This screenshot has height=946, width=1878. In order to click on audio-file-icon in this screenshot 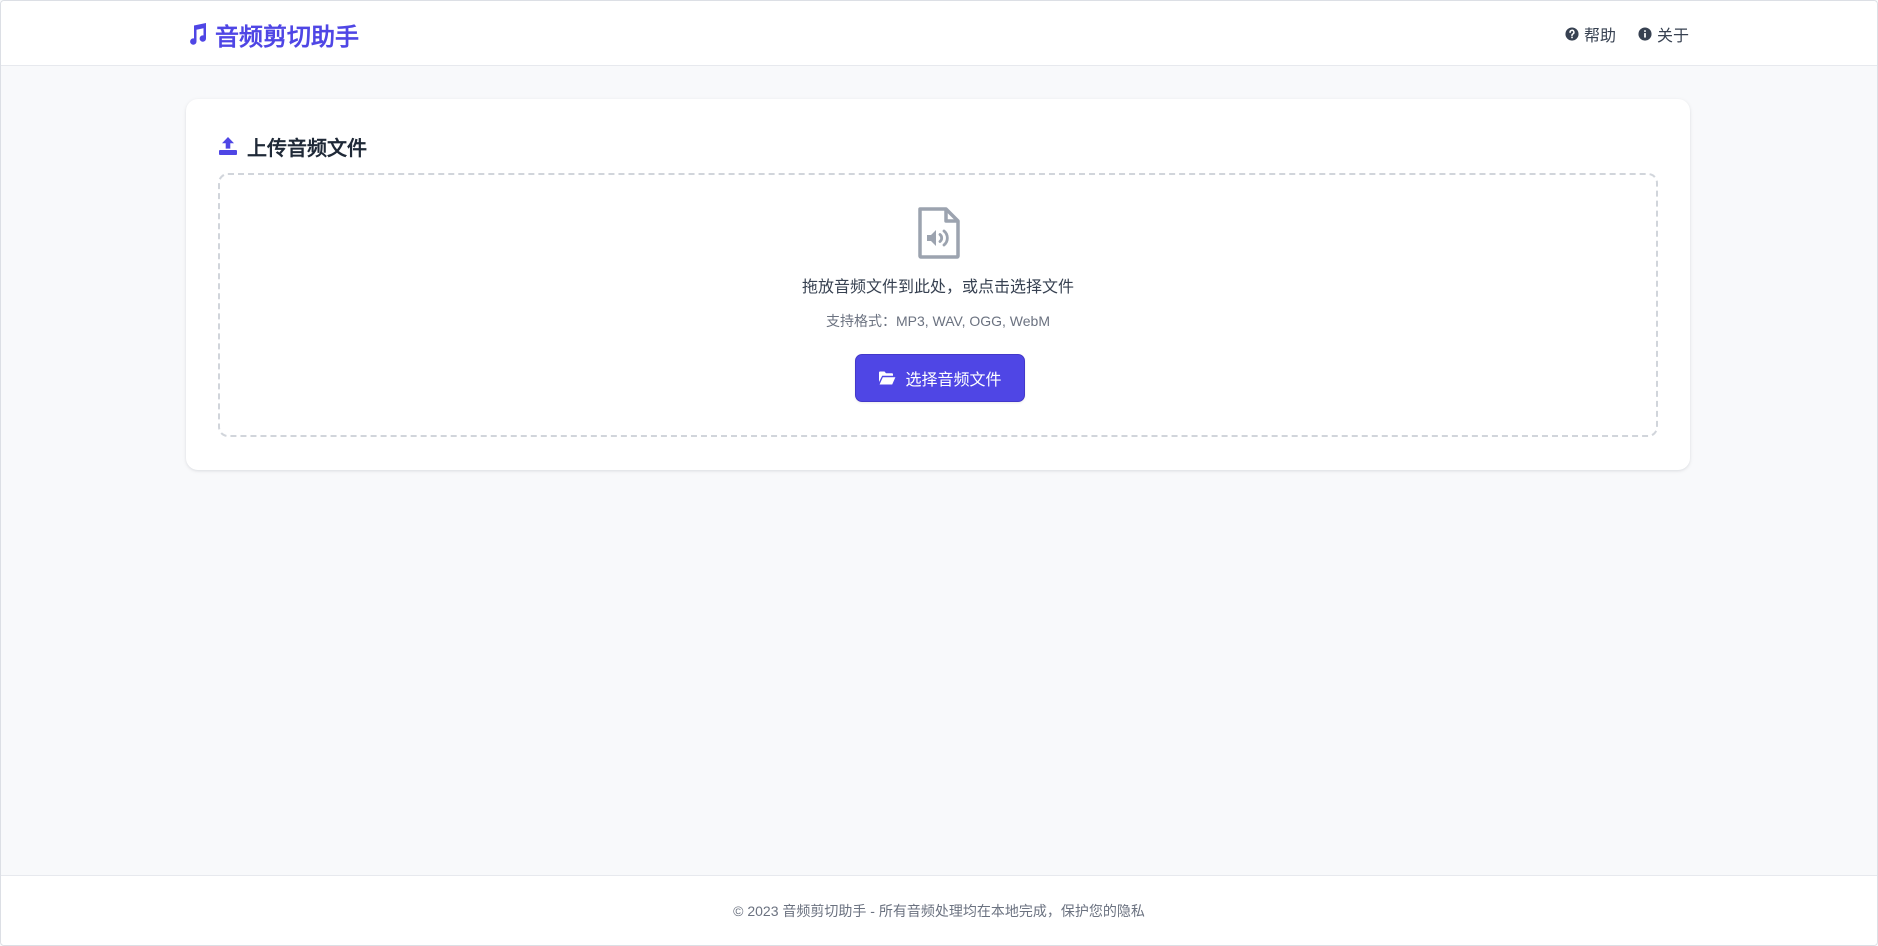, I will do `click(939, 233)`.